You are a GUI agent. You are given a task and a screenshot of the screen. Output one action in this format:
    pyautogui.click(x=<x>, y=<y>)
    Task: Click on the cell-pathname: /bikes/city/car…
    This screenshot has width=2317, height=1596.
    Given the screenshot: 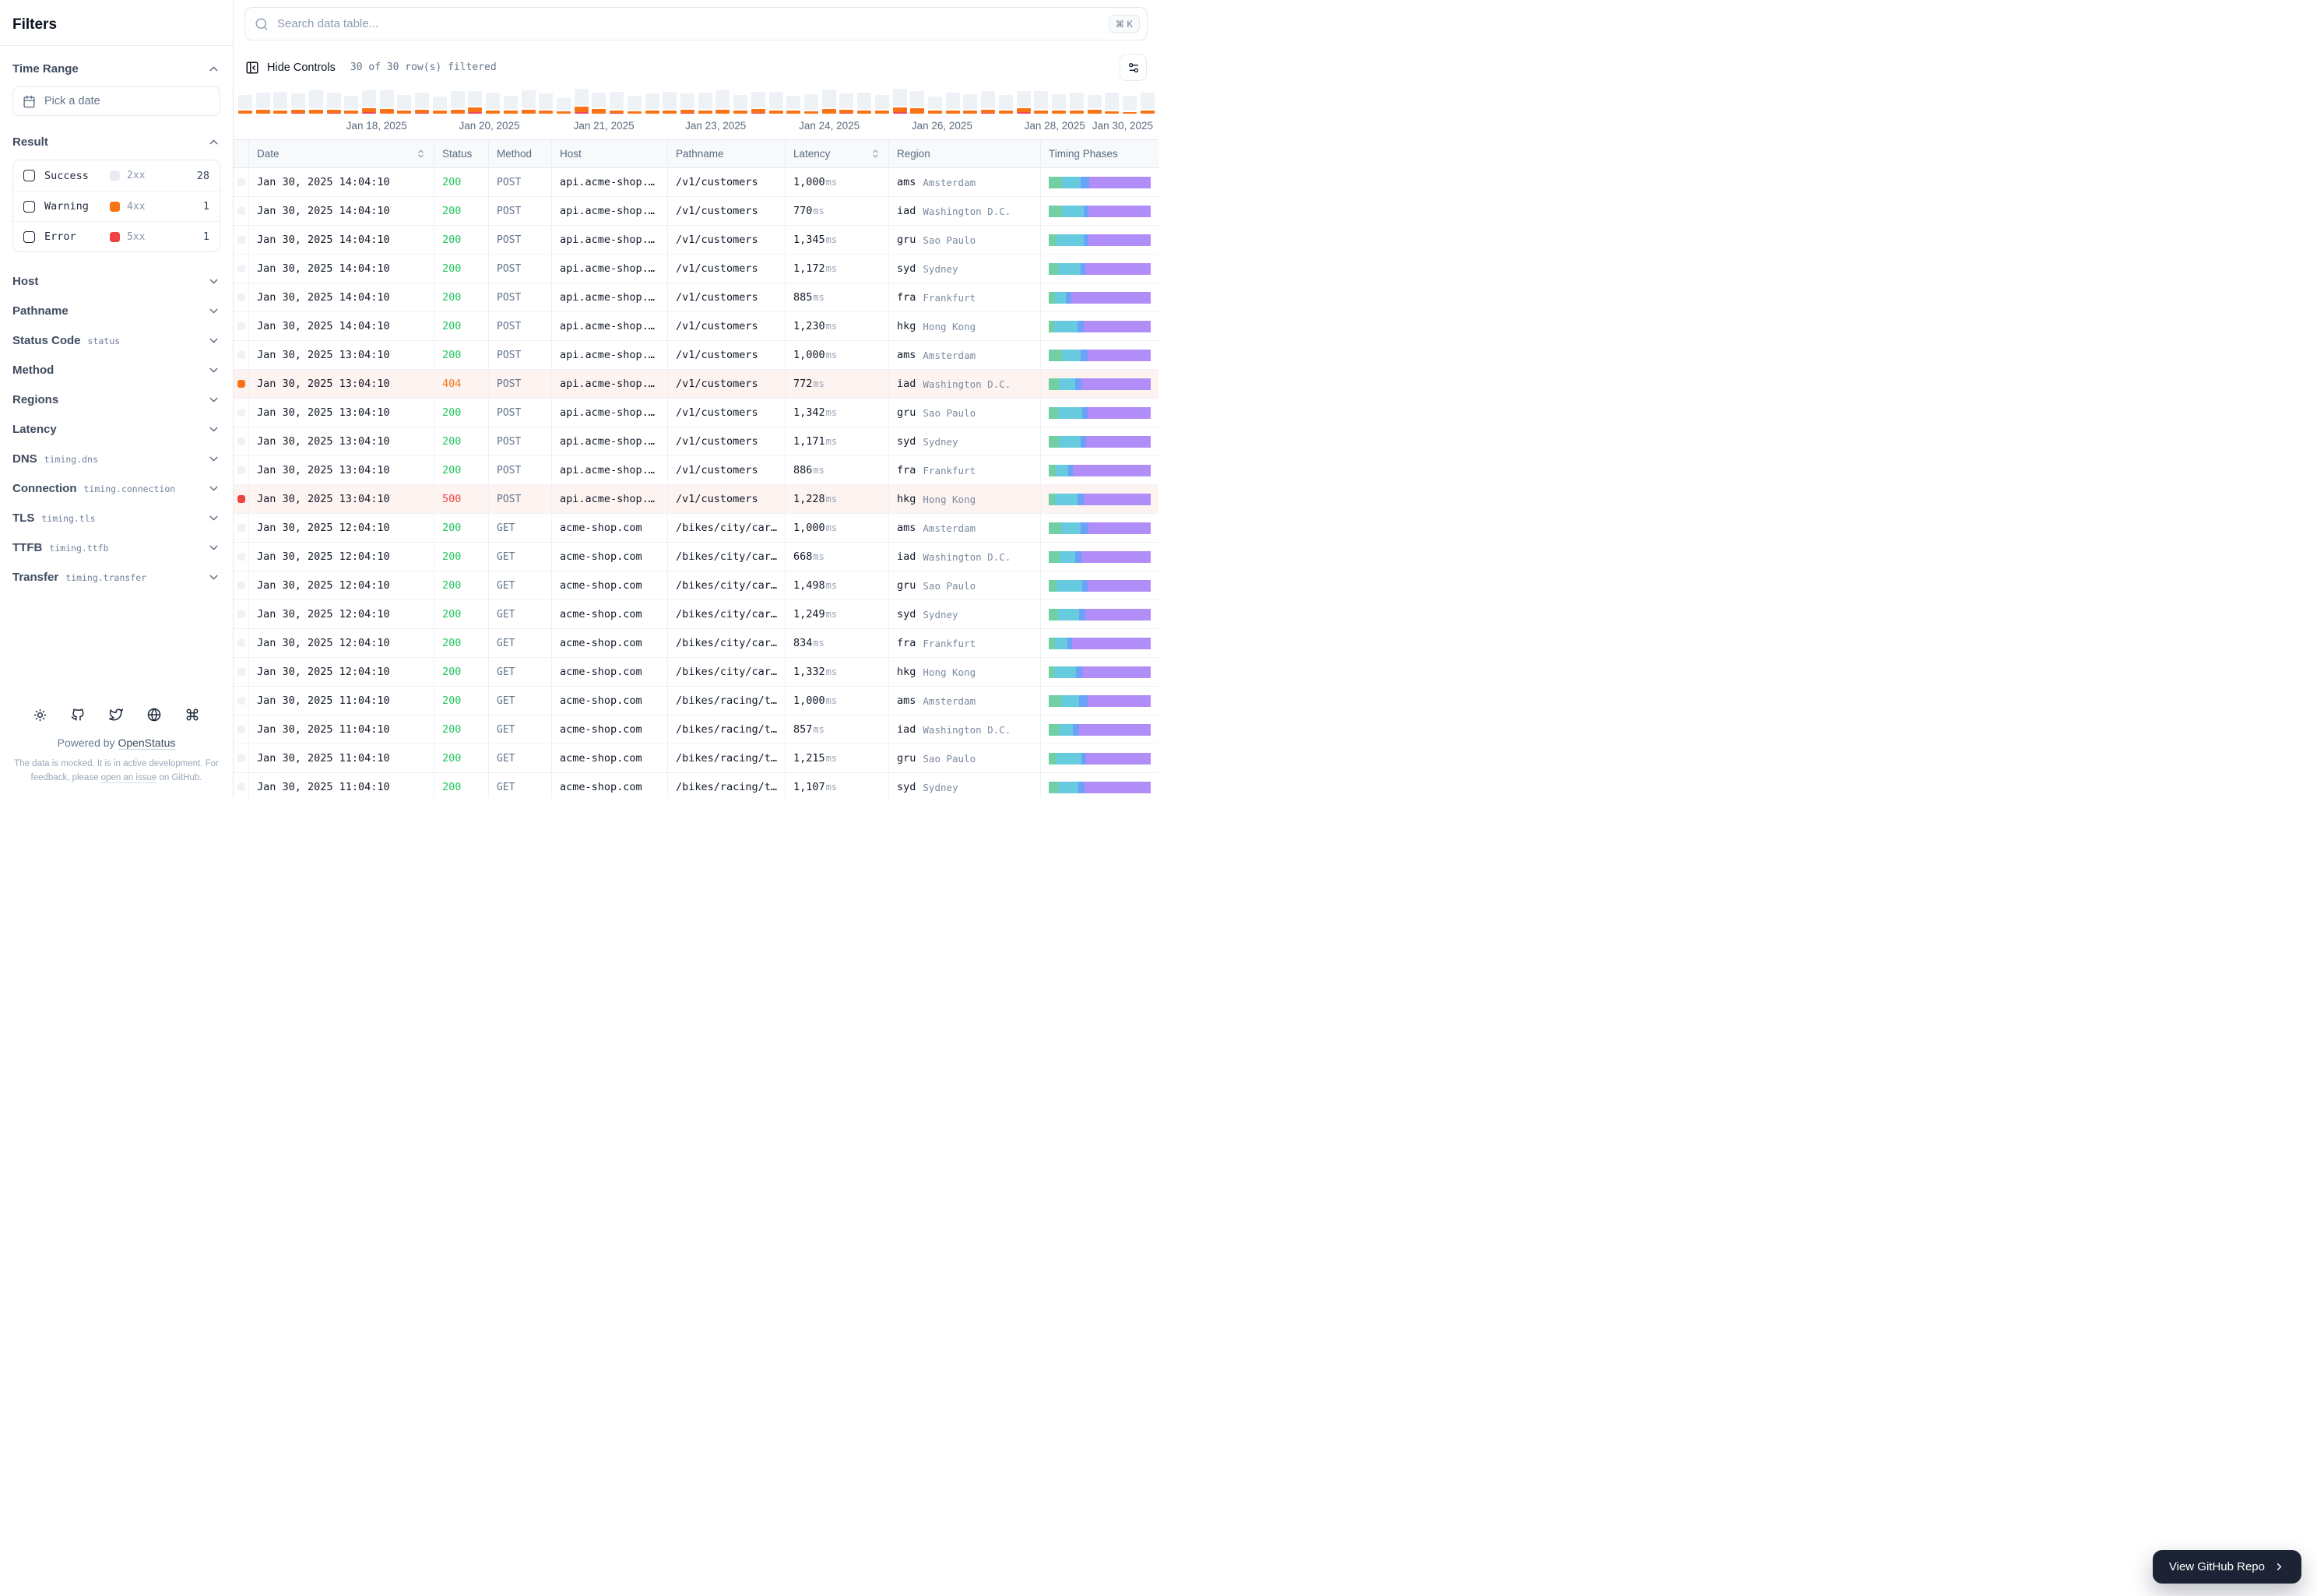 What is the action you would take?
    pyautogui.click(x=726, y=557)
    